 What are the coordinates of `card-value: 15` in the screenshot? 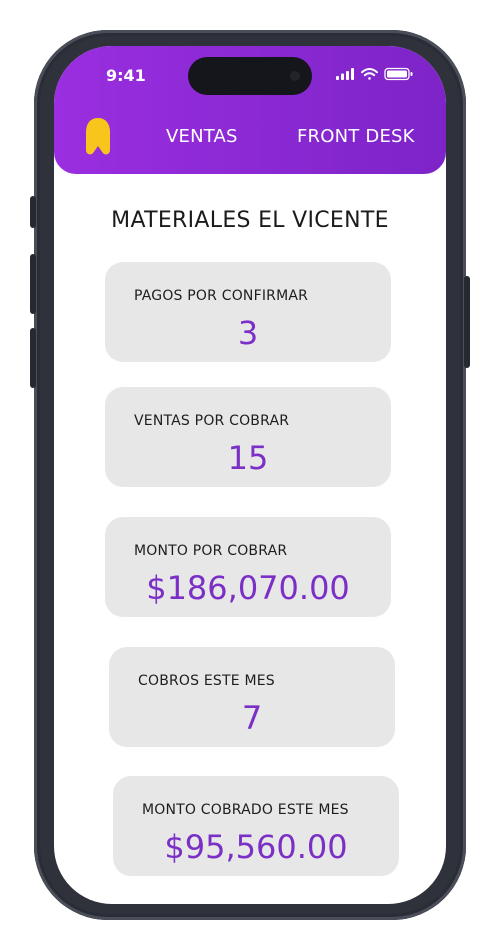 It's located at (248, 458).